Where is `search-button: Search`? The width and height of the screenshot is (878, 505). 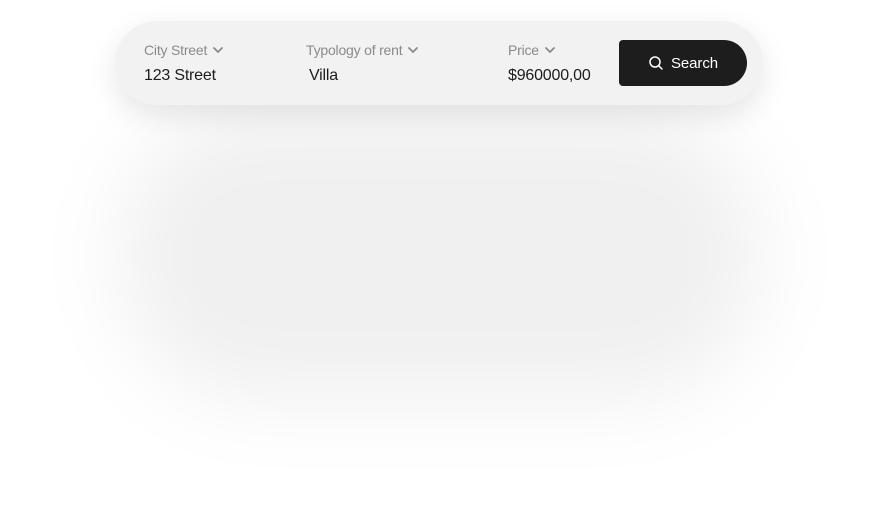 search-button: Search is located at coordinates (683, 63).